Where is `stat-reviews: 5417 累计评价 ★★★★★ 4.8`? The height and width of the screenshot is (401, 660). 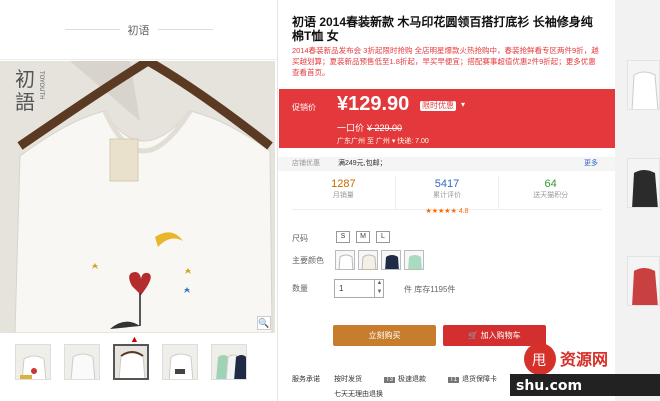
stat-reviews: 5417 累计评价 ★★★★★ 4.8 is located at coordinates (446, 195).